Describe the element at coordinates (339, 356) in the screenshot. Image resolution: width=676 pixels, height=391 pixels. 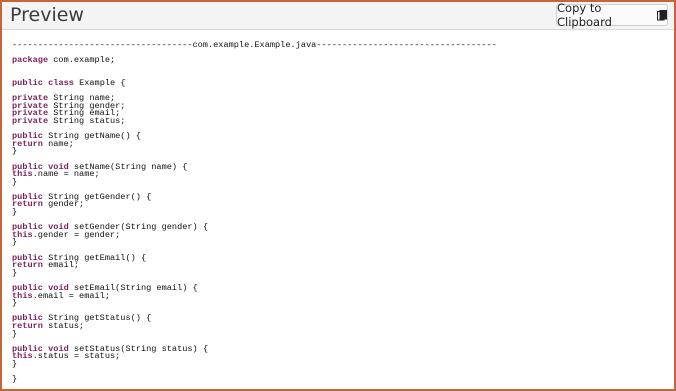
I see `code-line: this.status = status;` at that location.